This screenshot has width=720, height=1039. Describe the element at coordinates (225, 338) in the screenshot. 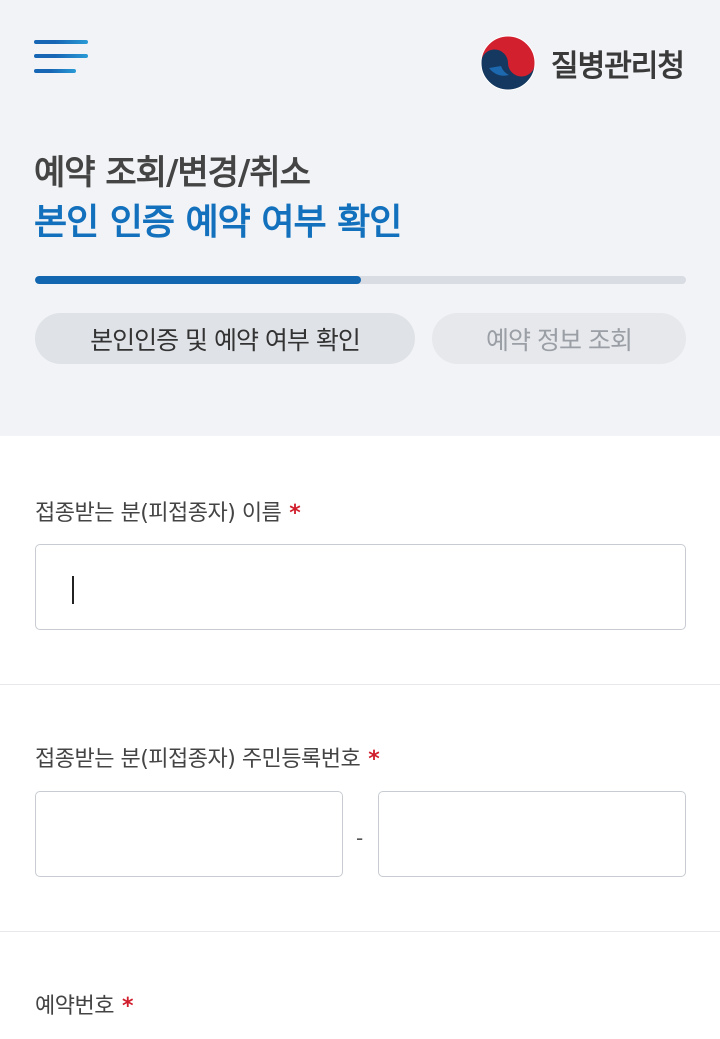

I see `step-identity-verification: 본인인증 및 예약 여부 확인` at that location.